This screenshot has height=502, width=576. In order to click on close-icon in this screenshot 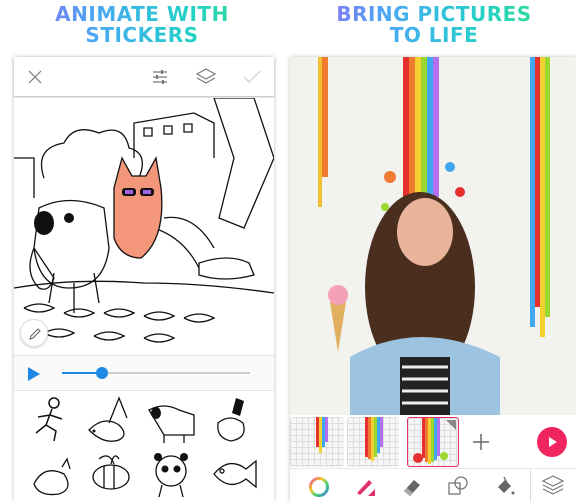, I will do `click(35, 77)`.